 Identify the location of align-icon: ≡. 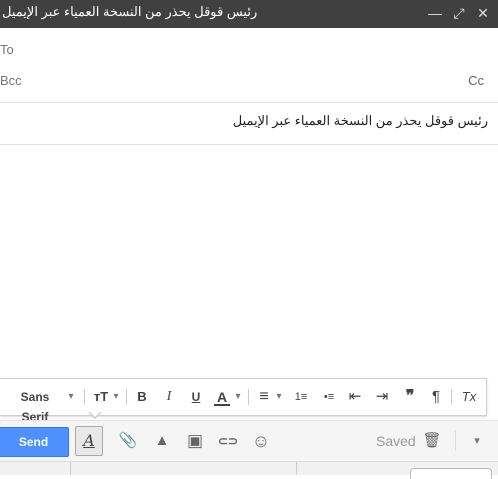
(264, 397).